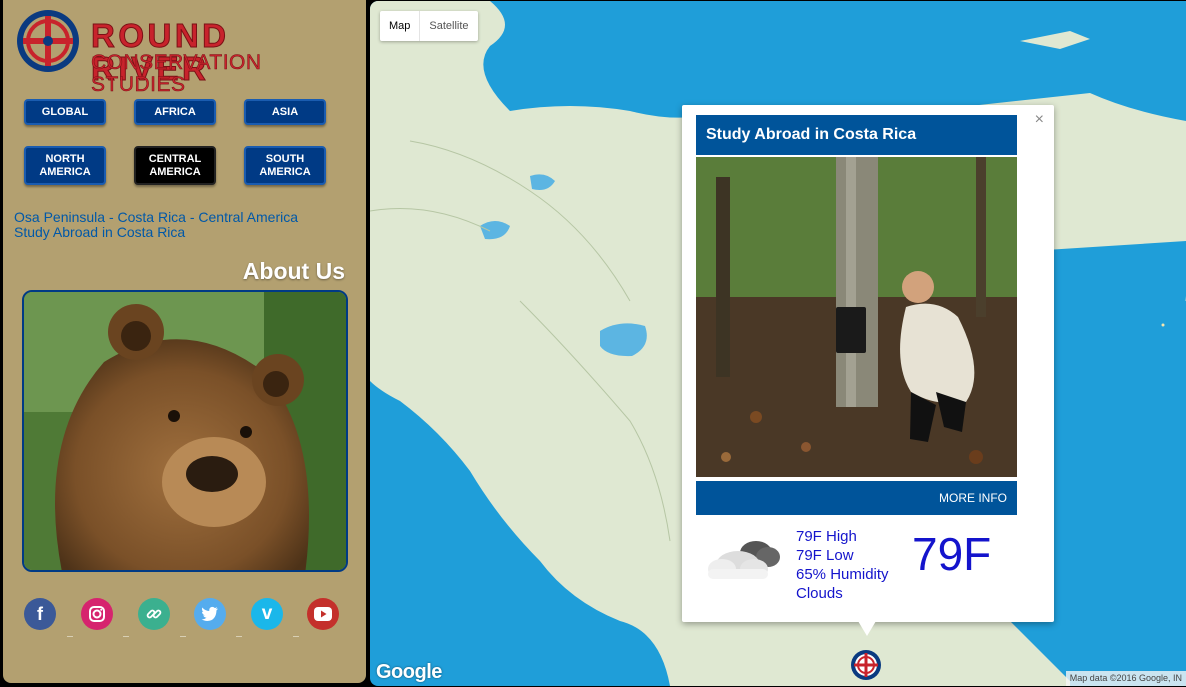 This screenshot has width=1186, height=687. I want to click on weather-humidity: 65% Humidity, so click(842, 574).